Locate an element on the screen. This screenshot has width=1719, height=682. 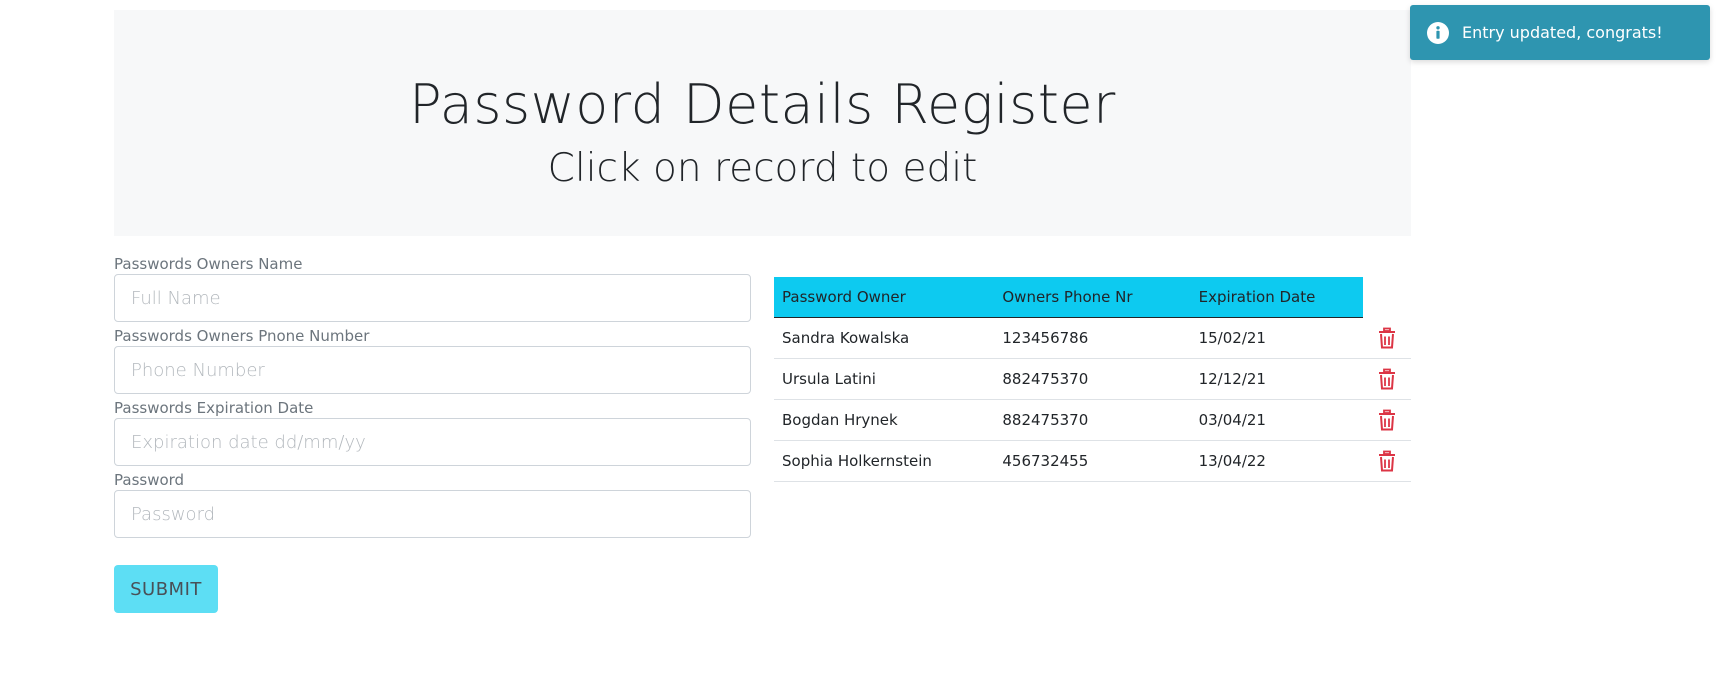
page-title: Password Details Register is located at coordinates (762, 104).